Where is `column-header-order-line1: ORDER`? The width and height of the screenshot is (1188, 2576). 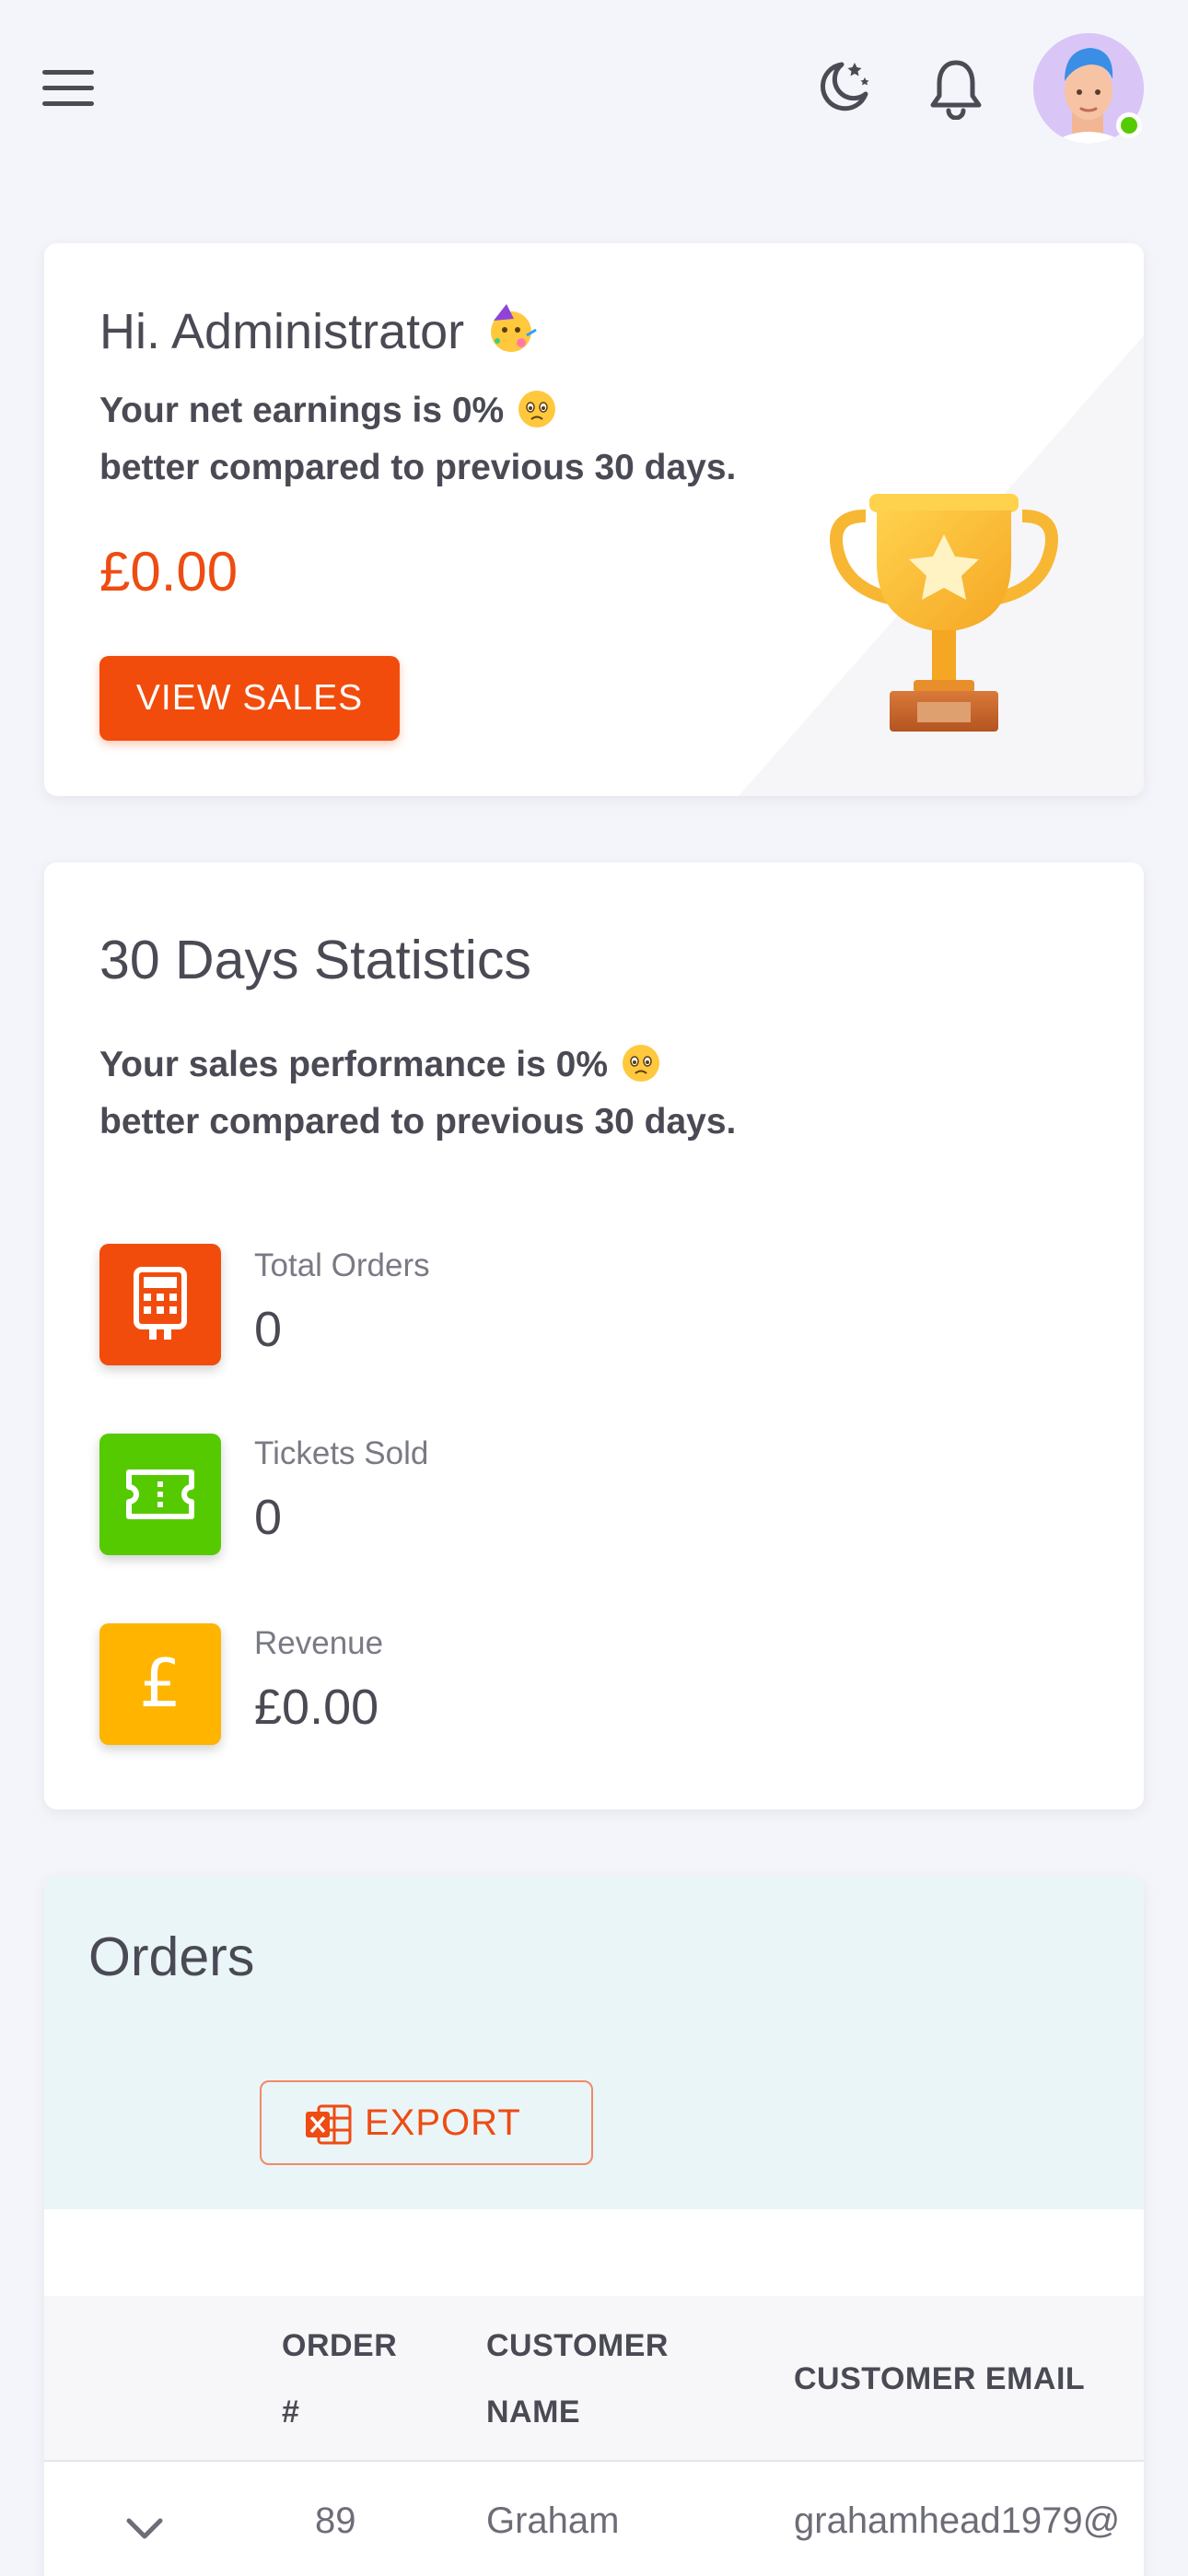 column-header-order-line1: ORDER is located at coordinates (340, 2345).